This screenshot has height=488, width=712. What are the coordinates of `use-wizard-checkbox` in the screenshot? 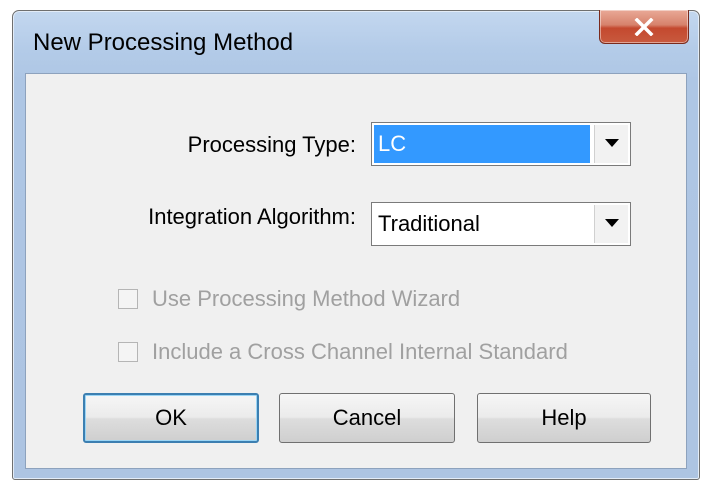 It's located at (128, 299).